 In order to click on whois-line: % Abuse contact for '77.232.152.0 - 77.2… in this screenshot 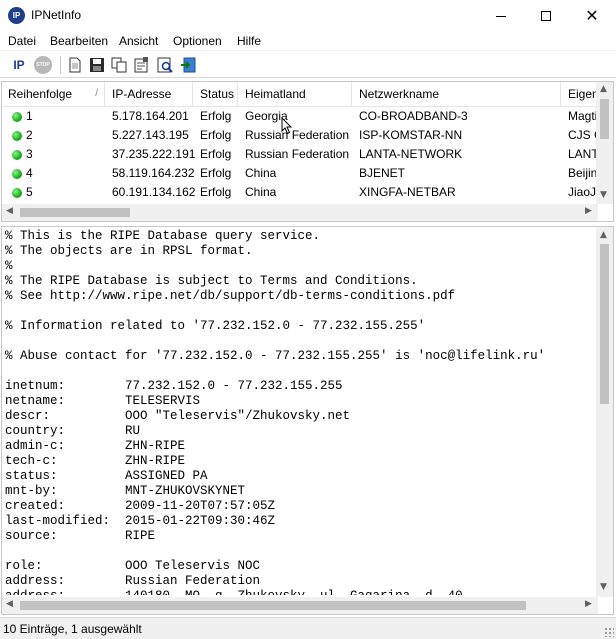, I will do `click(275, 356)`.